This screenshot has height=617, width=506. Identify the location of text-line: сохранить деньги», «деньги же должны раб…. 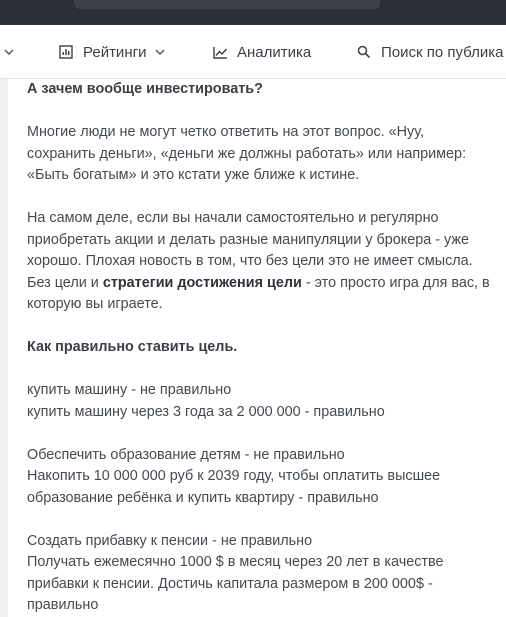
(247, 153).